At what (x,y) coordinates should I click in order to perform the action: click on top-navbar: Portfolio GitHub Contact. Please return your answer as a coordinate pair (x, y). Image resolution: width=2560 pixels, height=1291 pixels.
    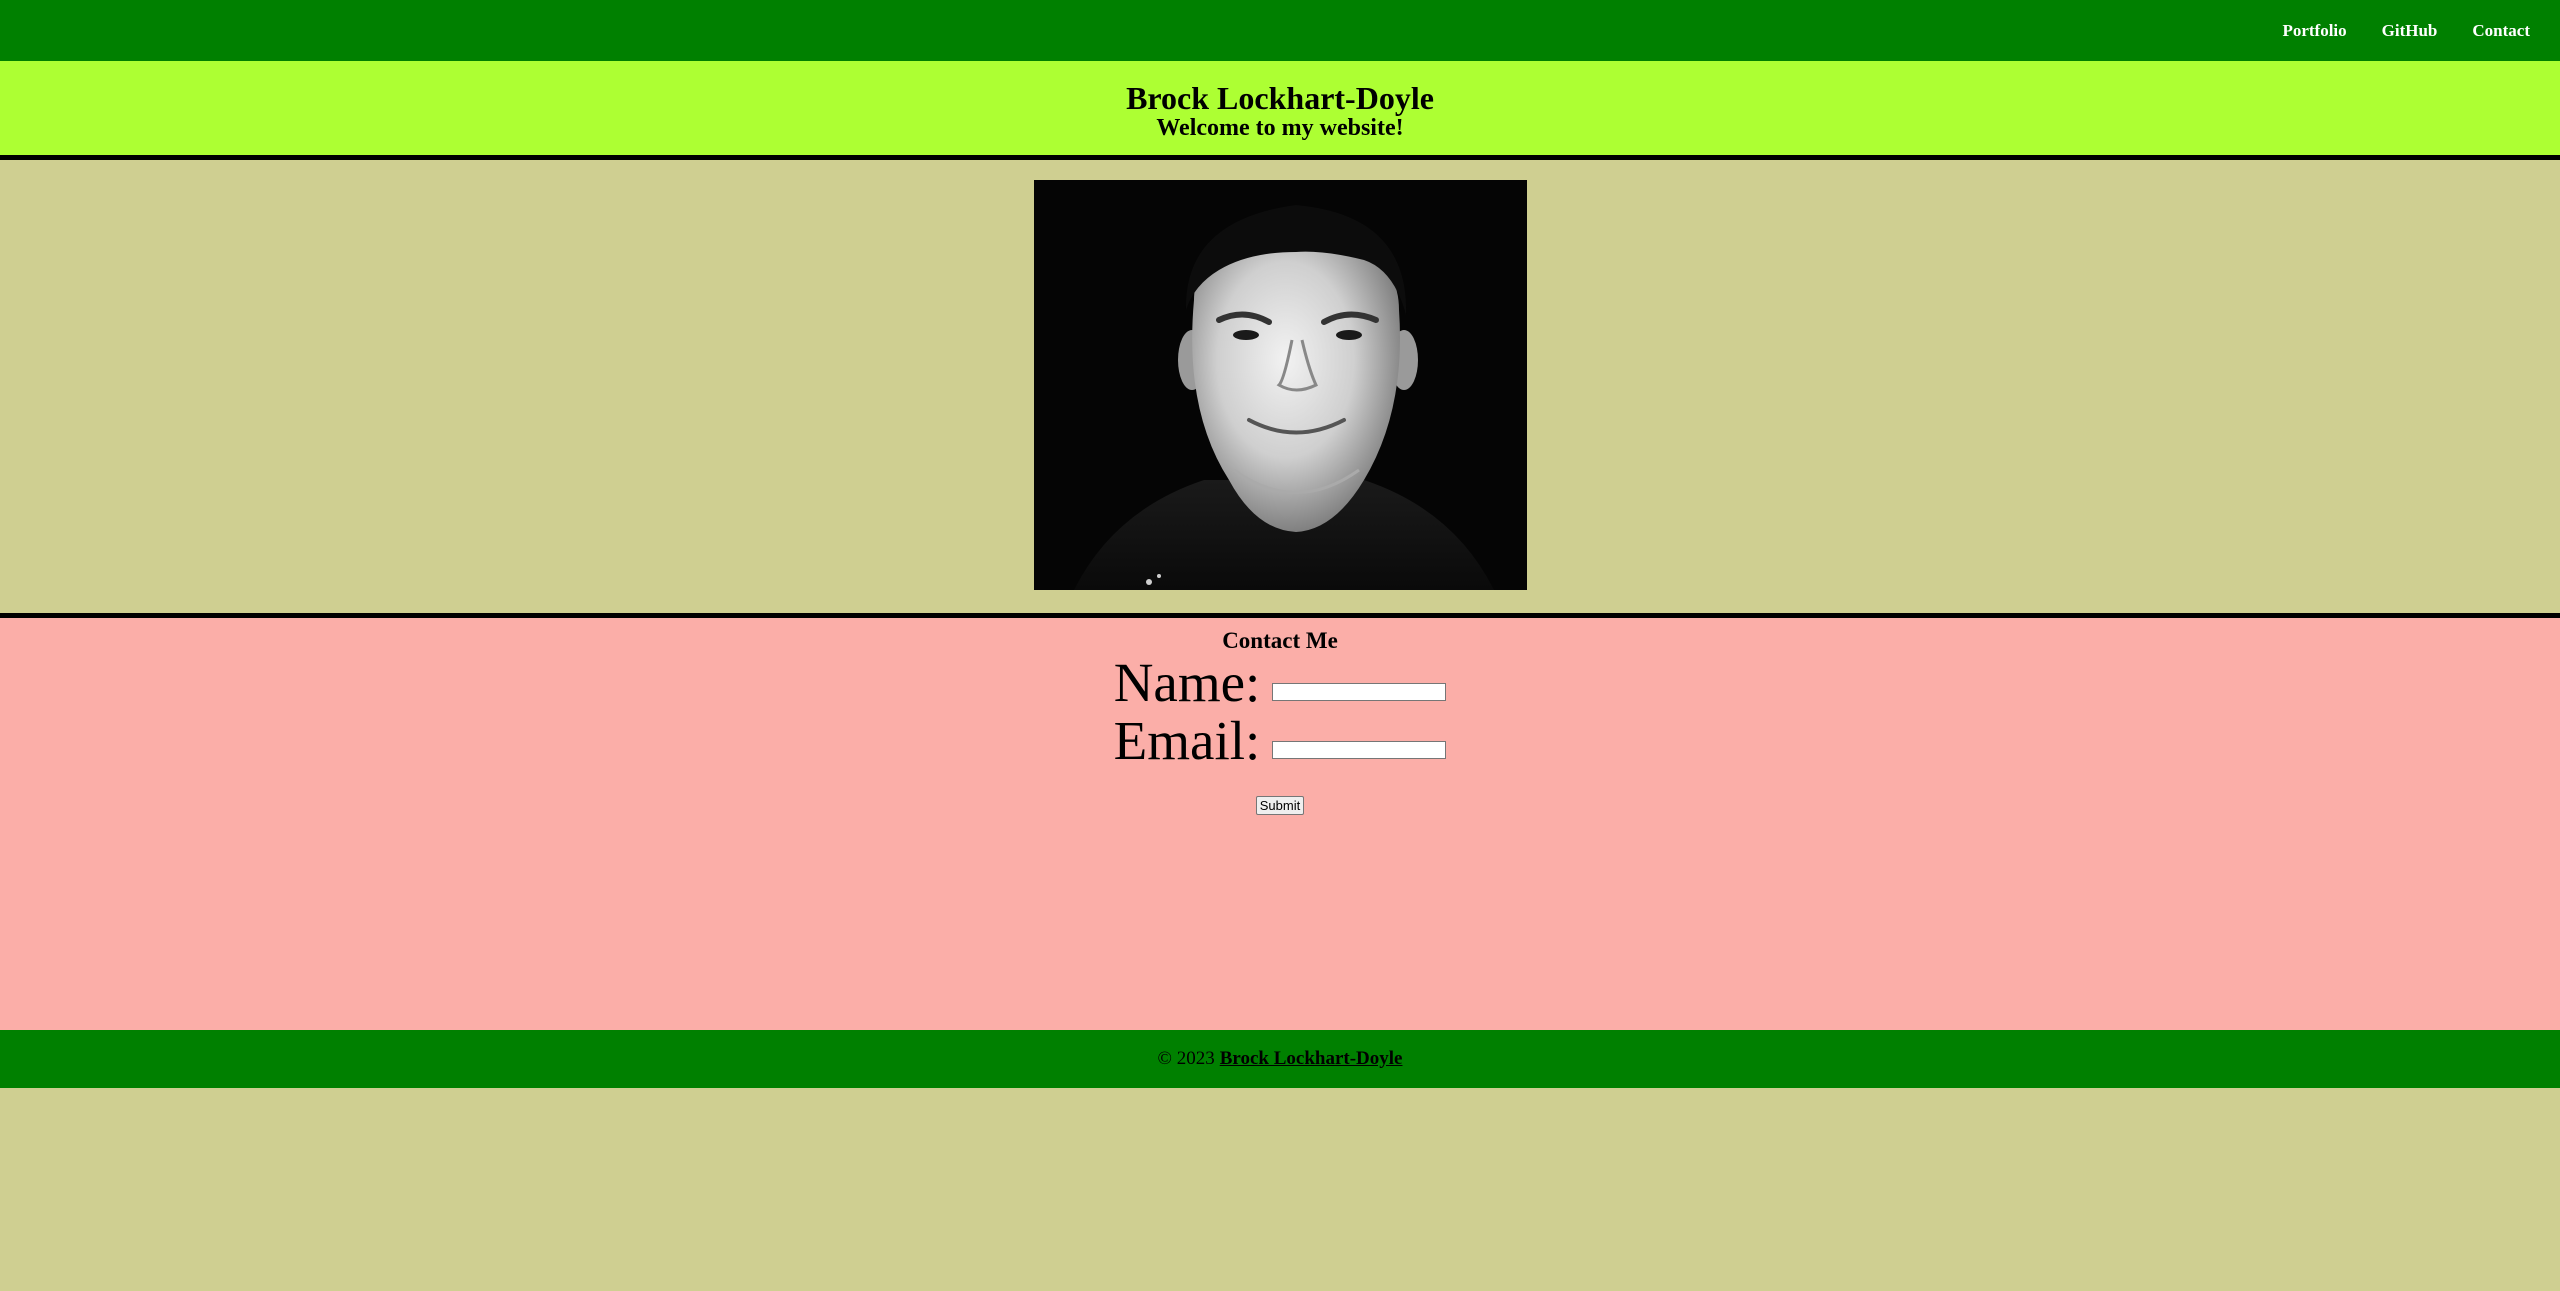
    Looking at the image, I should click on (1280, 30).